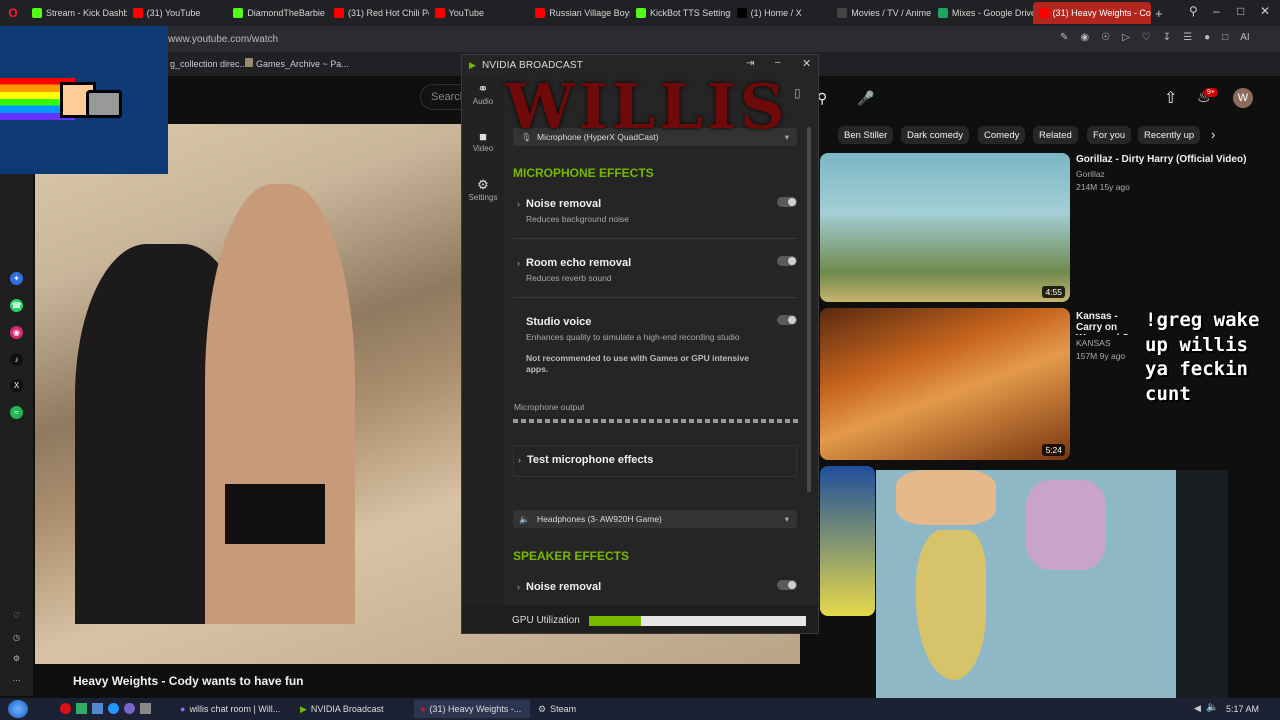 This screenshot has width=1280, height=720. Describe the element at coordinates (1265, 11) in the screenshot. I see `close-window-icon: ✕` at that location.